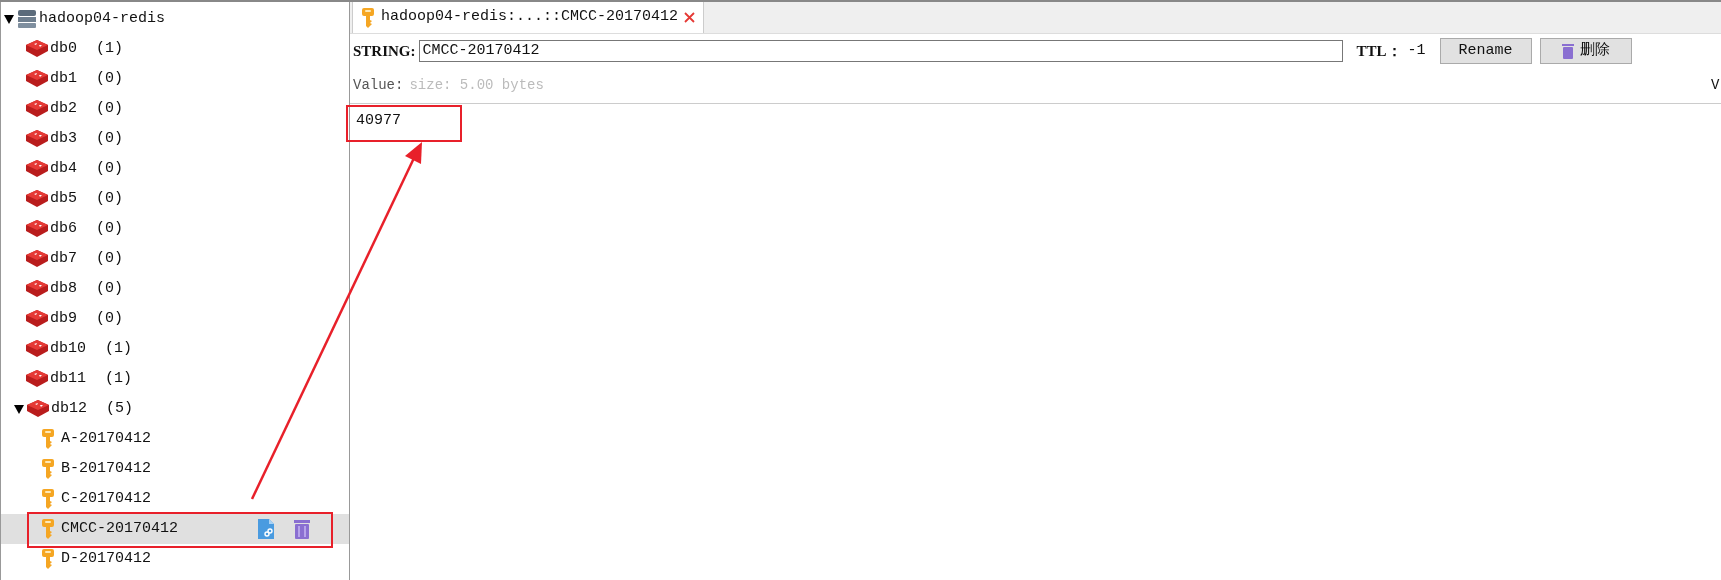 The width and height of the screenshot is (1721, 580). What do you see at coordinates (266, 529) in the screenshot?
I see `linked-document-icon` at bounding box center [266, 529].